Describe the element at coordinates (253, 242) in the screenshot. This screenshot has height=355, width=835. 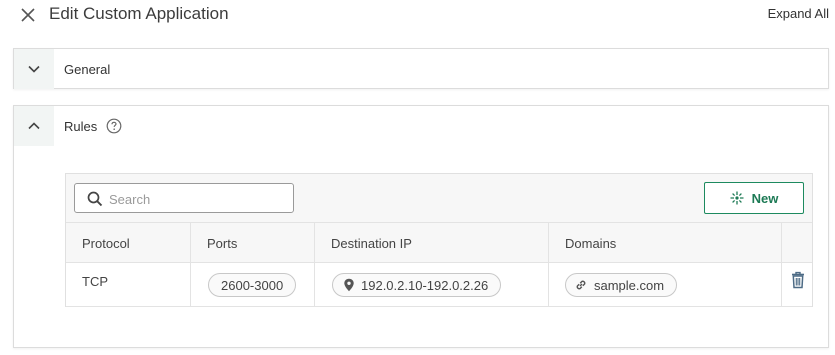
I see `column-header-ports: Ports` at that location.